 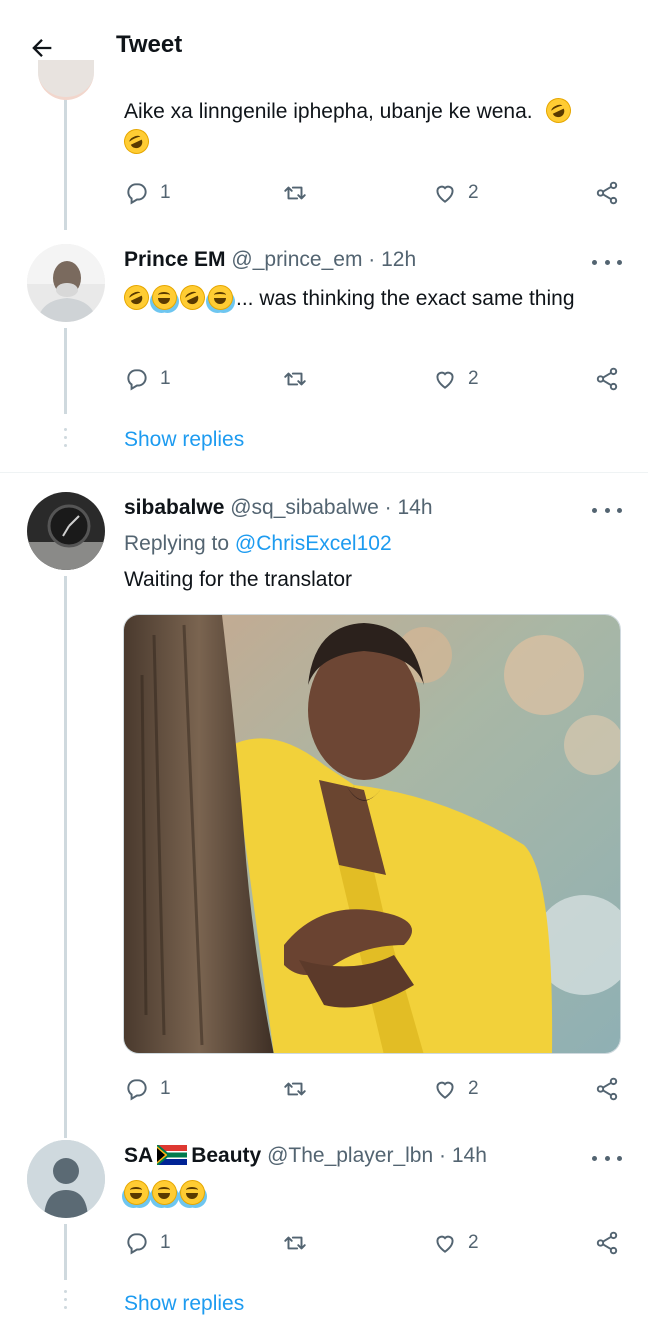 What do you see at coordinates (149, 44) in the screenshot?
I see `page-title: Tweet` at bounding box center [149, 44].